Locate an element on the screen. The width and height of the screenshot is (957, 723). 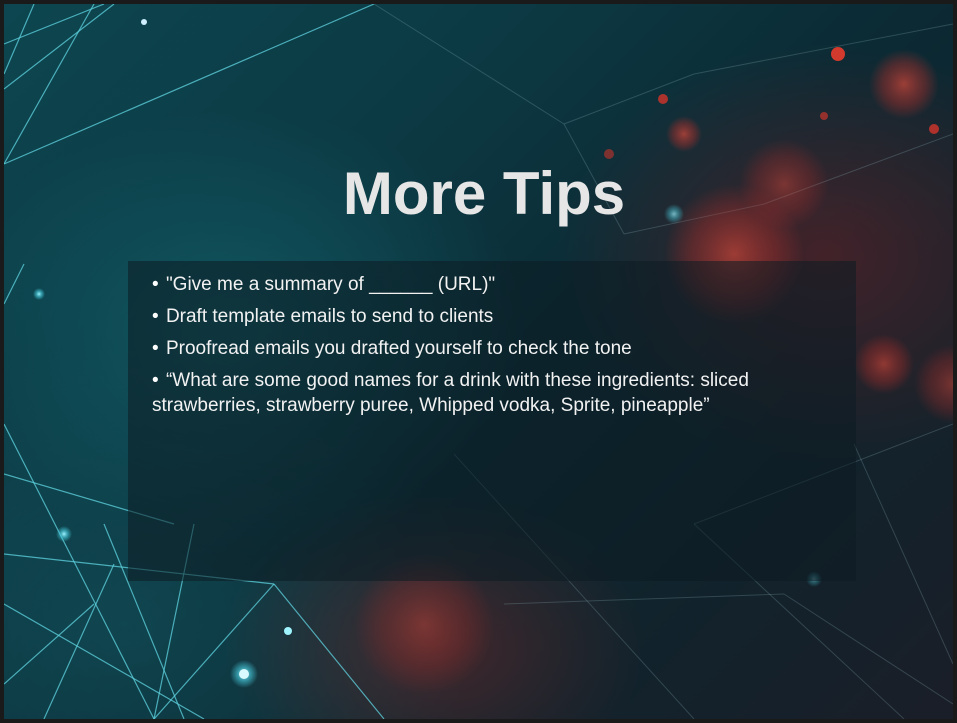
bullet-text: "Give me a summary of ______ (URL)" is located at coordinates (330, 284).